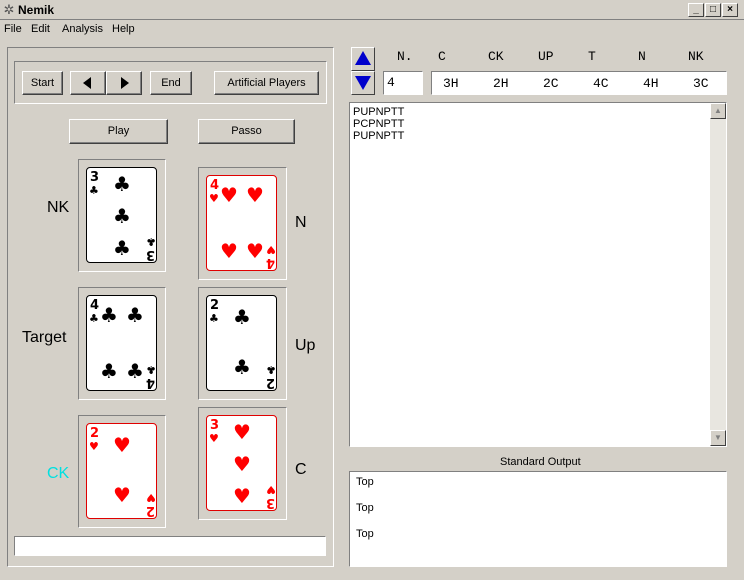 Image resolution: width=744 pixels, height=580 pixels. What do you see at coordinates (540, 462) in the screenshot?
I see `standard-output-label: Standard Output` at bounding box center [540, 462].